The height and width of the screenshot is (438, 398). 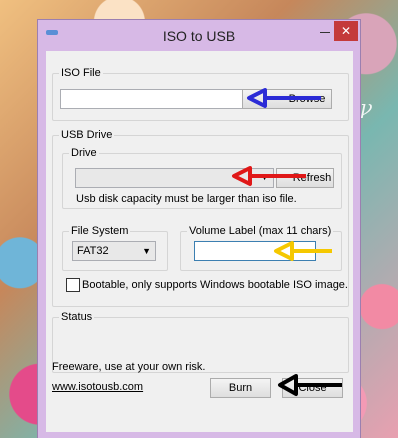 What do you see at coordinates (310, 385) in the screenshot?
I see `black-arrow-annotation` at bounding box center [310, 385].